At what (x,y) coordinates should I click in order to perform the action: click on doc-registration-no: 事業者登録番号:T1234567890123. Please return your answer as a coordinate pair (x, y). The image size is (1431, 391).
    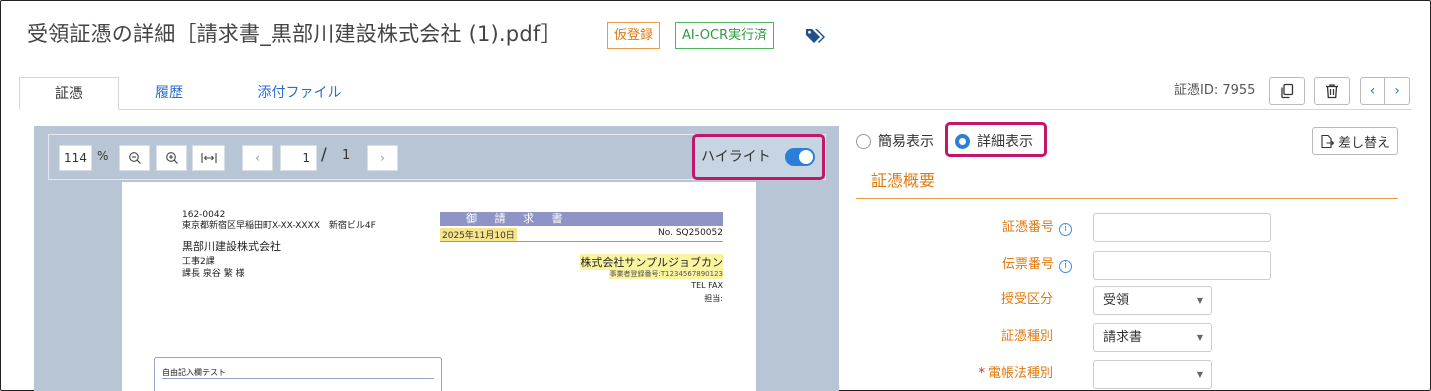
    Looking at the image, I should click on (666, 274).